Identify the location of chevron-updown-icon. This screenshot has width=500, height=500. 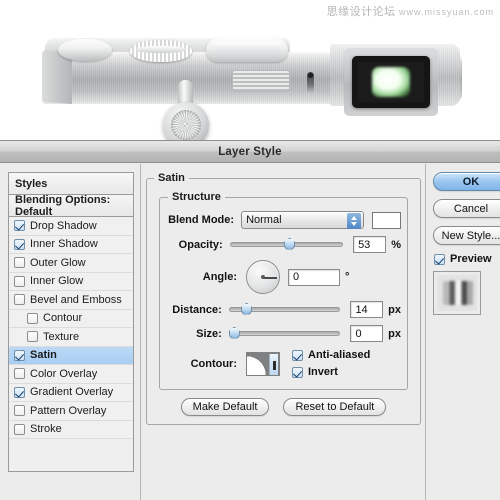
(354, 221).